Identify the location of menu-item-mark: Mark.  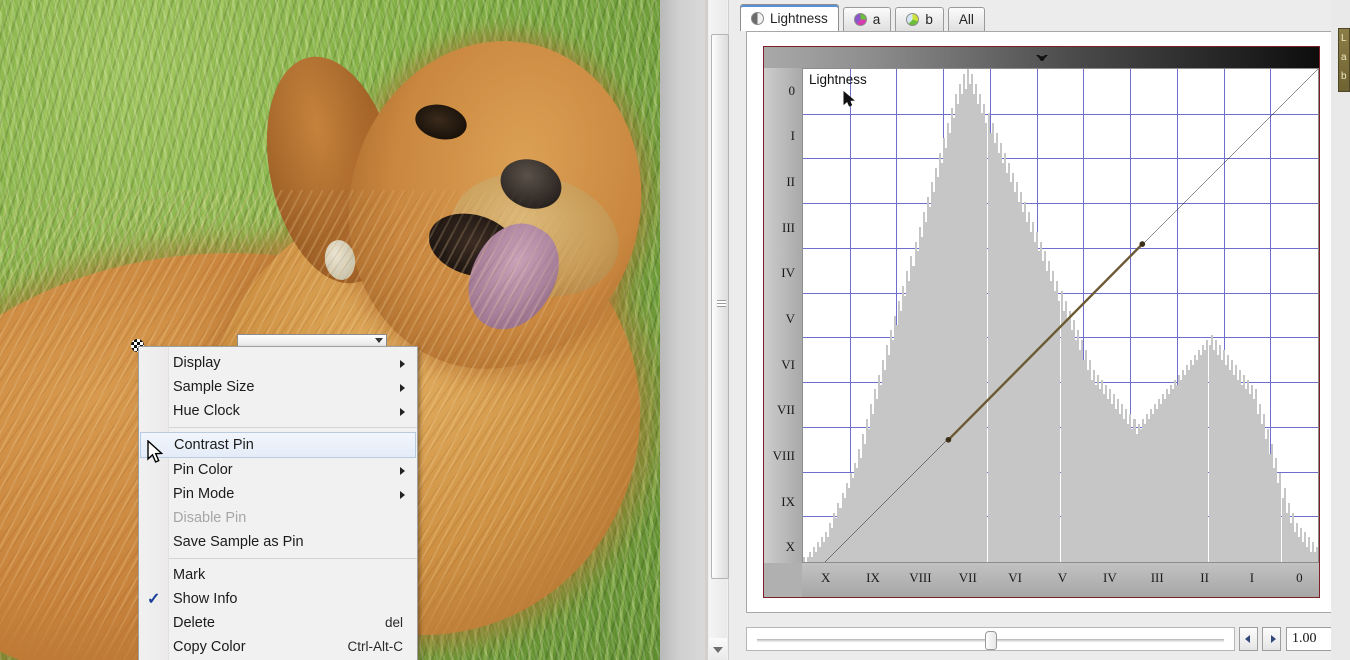
(278, 575).